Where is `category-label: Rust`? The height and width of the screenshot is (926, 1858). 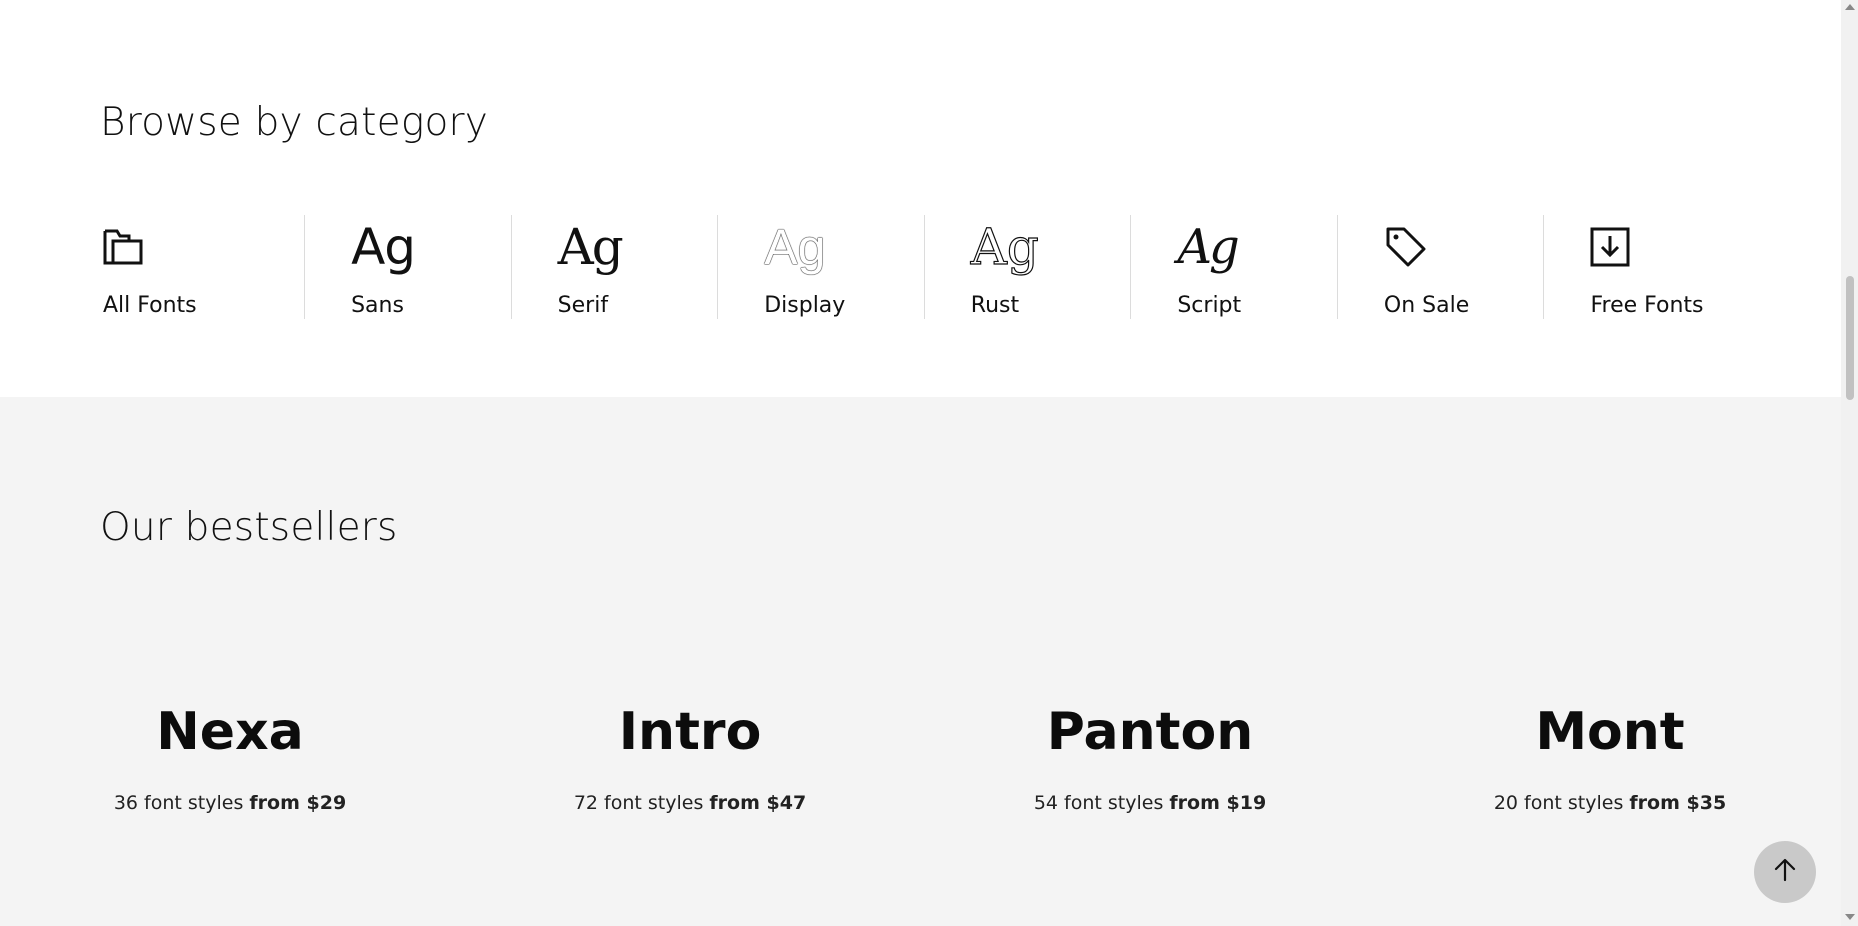 category-label: Rust is located at coordinates (995, 305).